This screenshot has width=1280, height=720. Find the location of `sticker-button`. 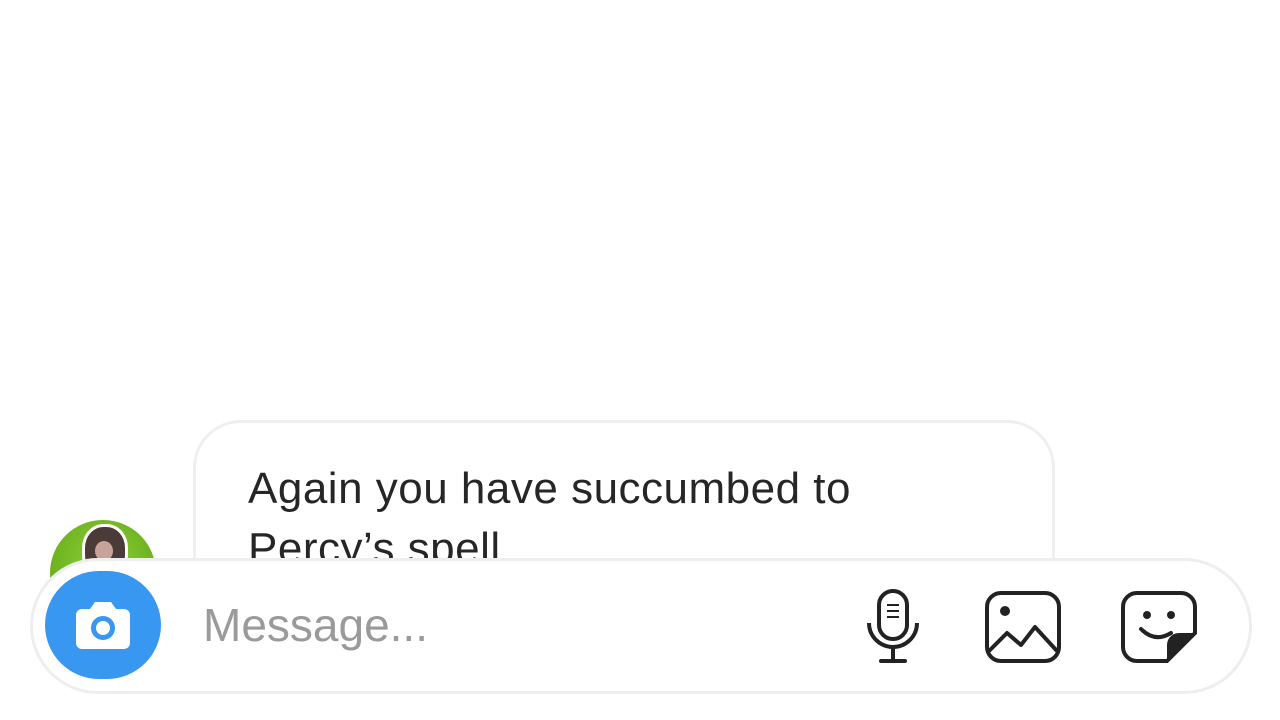

sticker-button is located at coordinates (1159, 627).